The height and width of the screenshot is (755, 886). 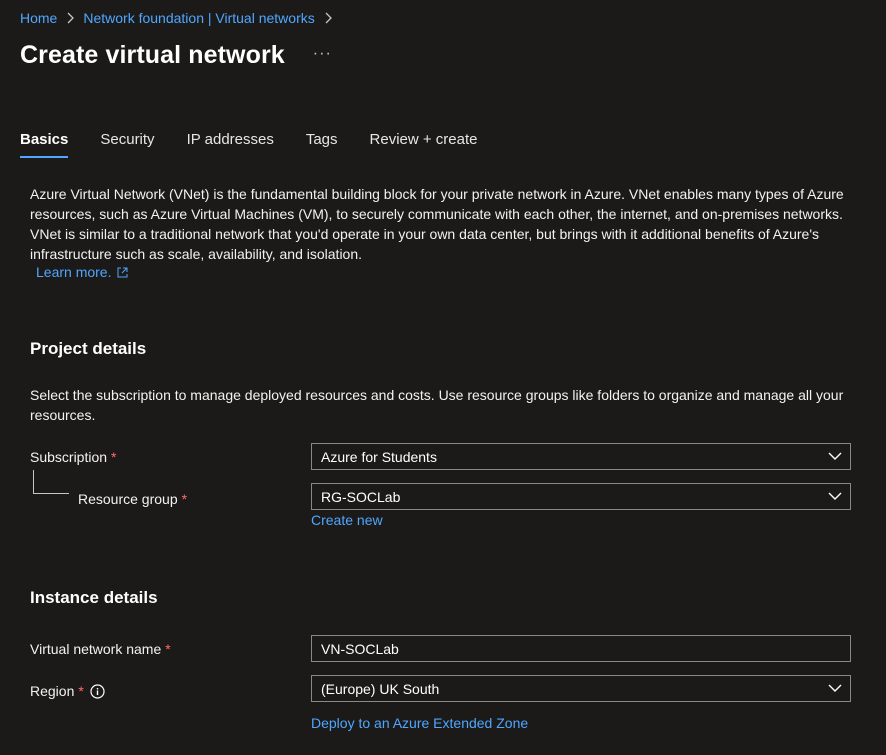 I want to click on breadcrumb-virtual-networks: Network foundation | Virtual networks, so click(x=198, y=18).